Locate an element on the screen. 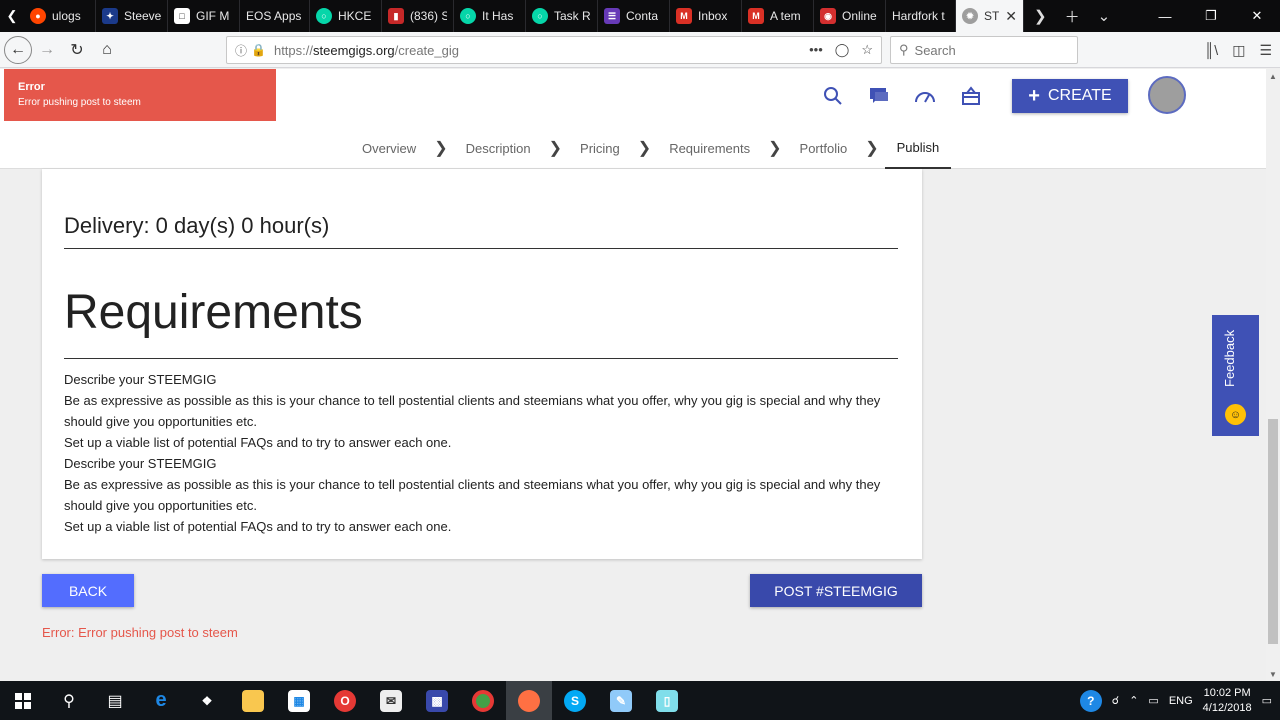  search-icon is located at coordinates (833, 96).